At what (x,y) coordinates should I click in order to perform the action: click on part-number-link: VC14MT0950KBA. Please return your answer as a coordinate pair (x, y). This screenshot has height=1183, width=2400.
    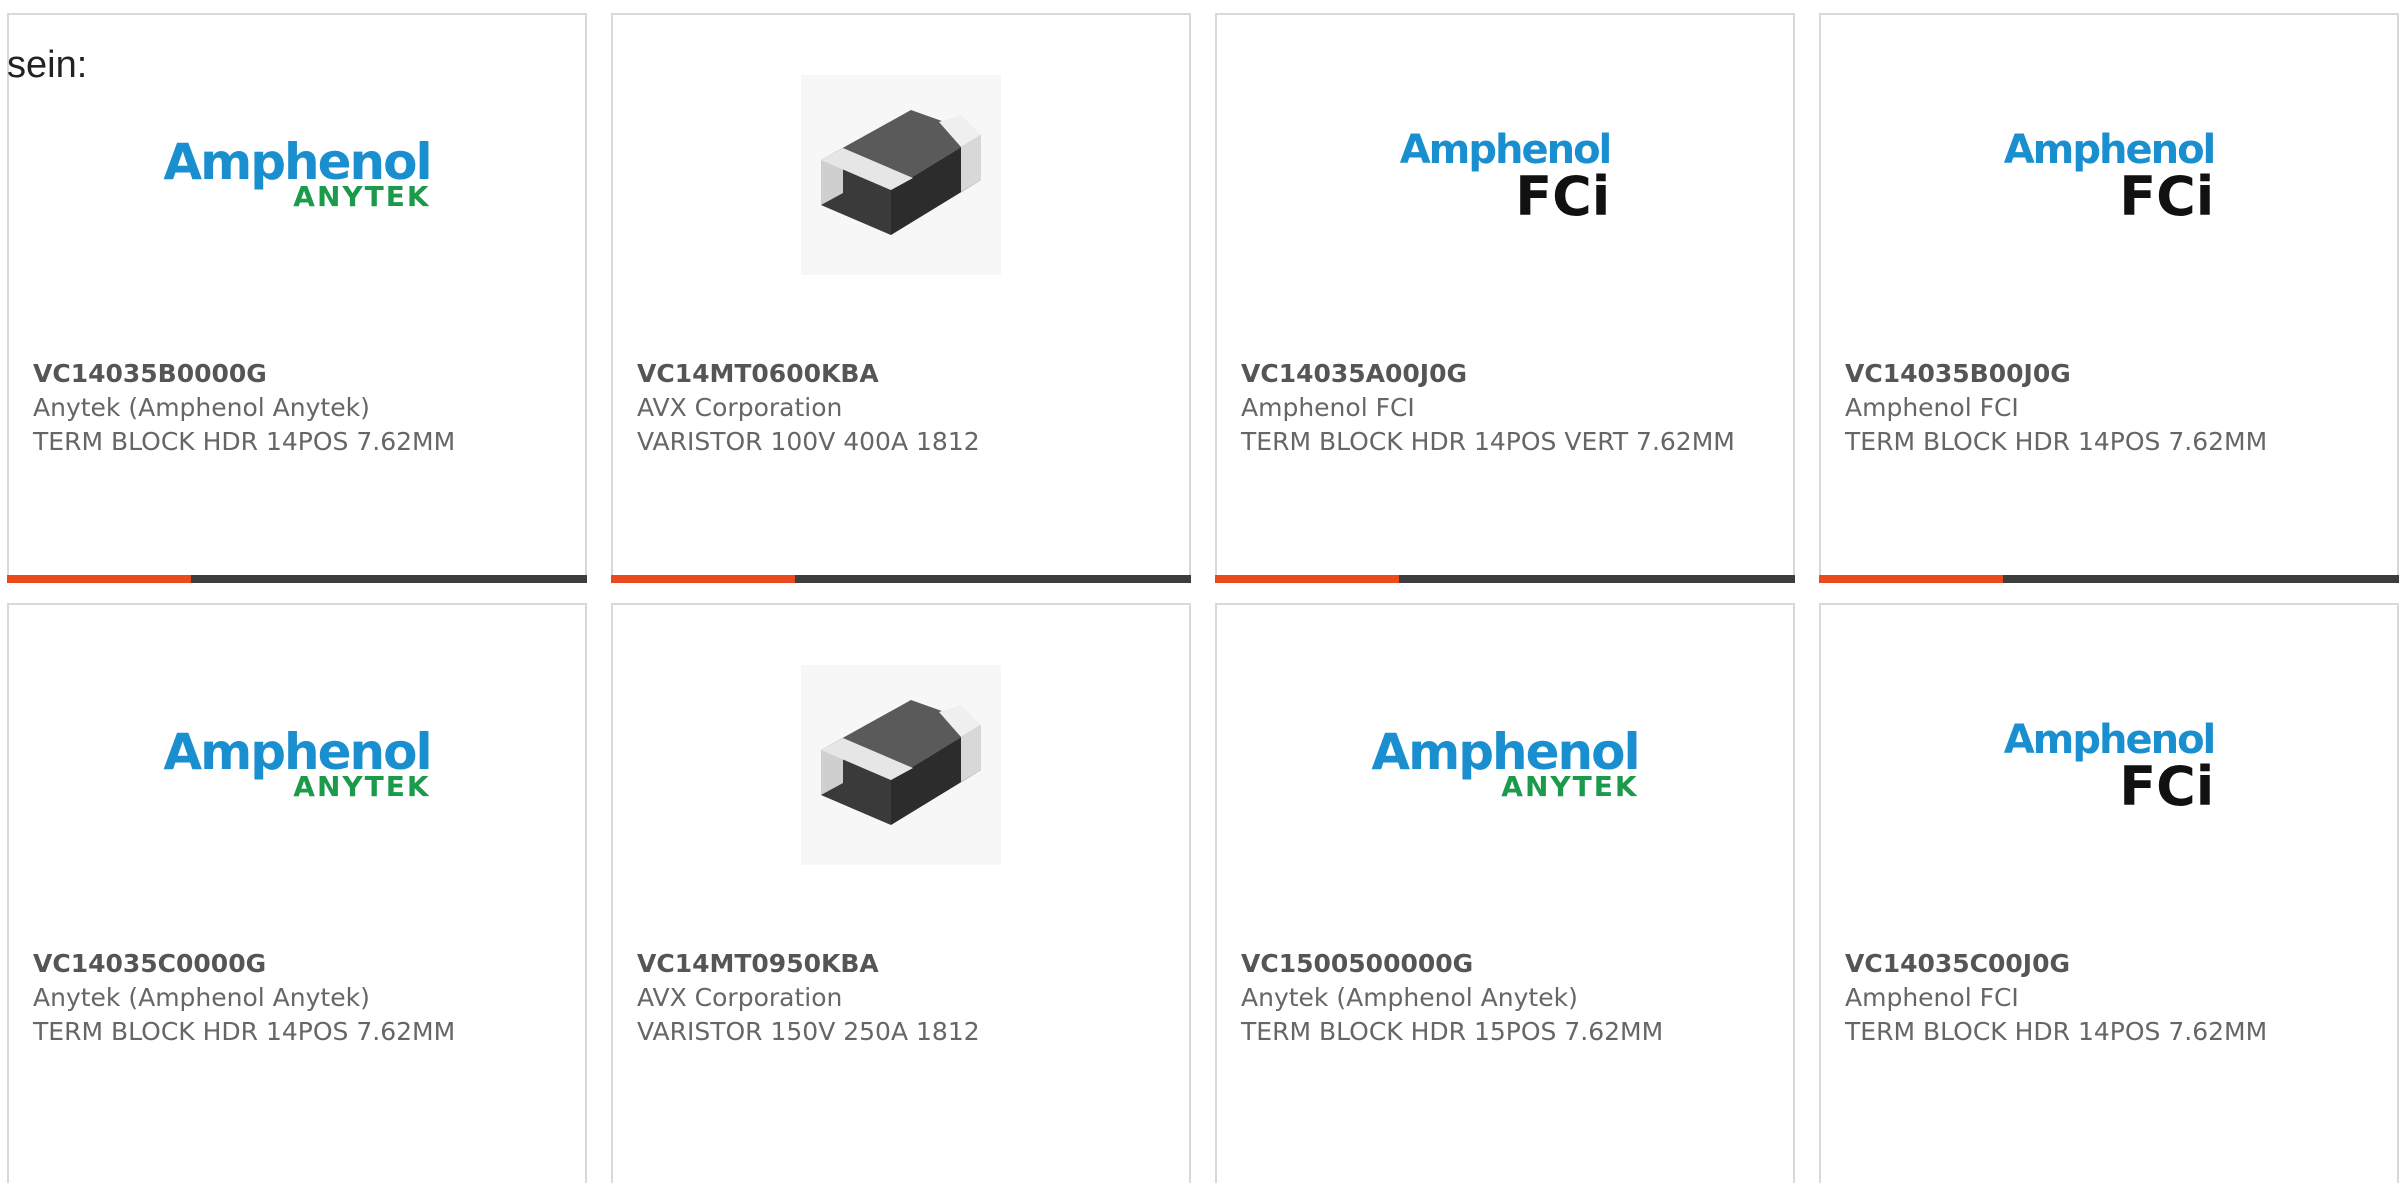
    Looking at the image, I should click on (907, 964).